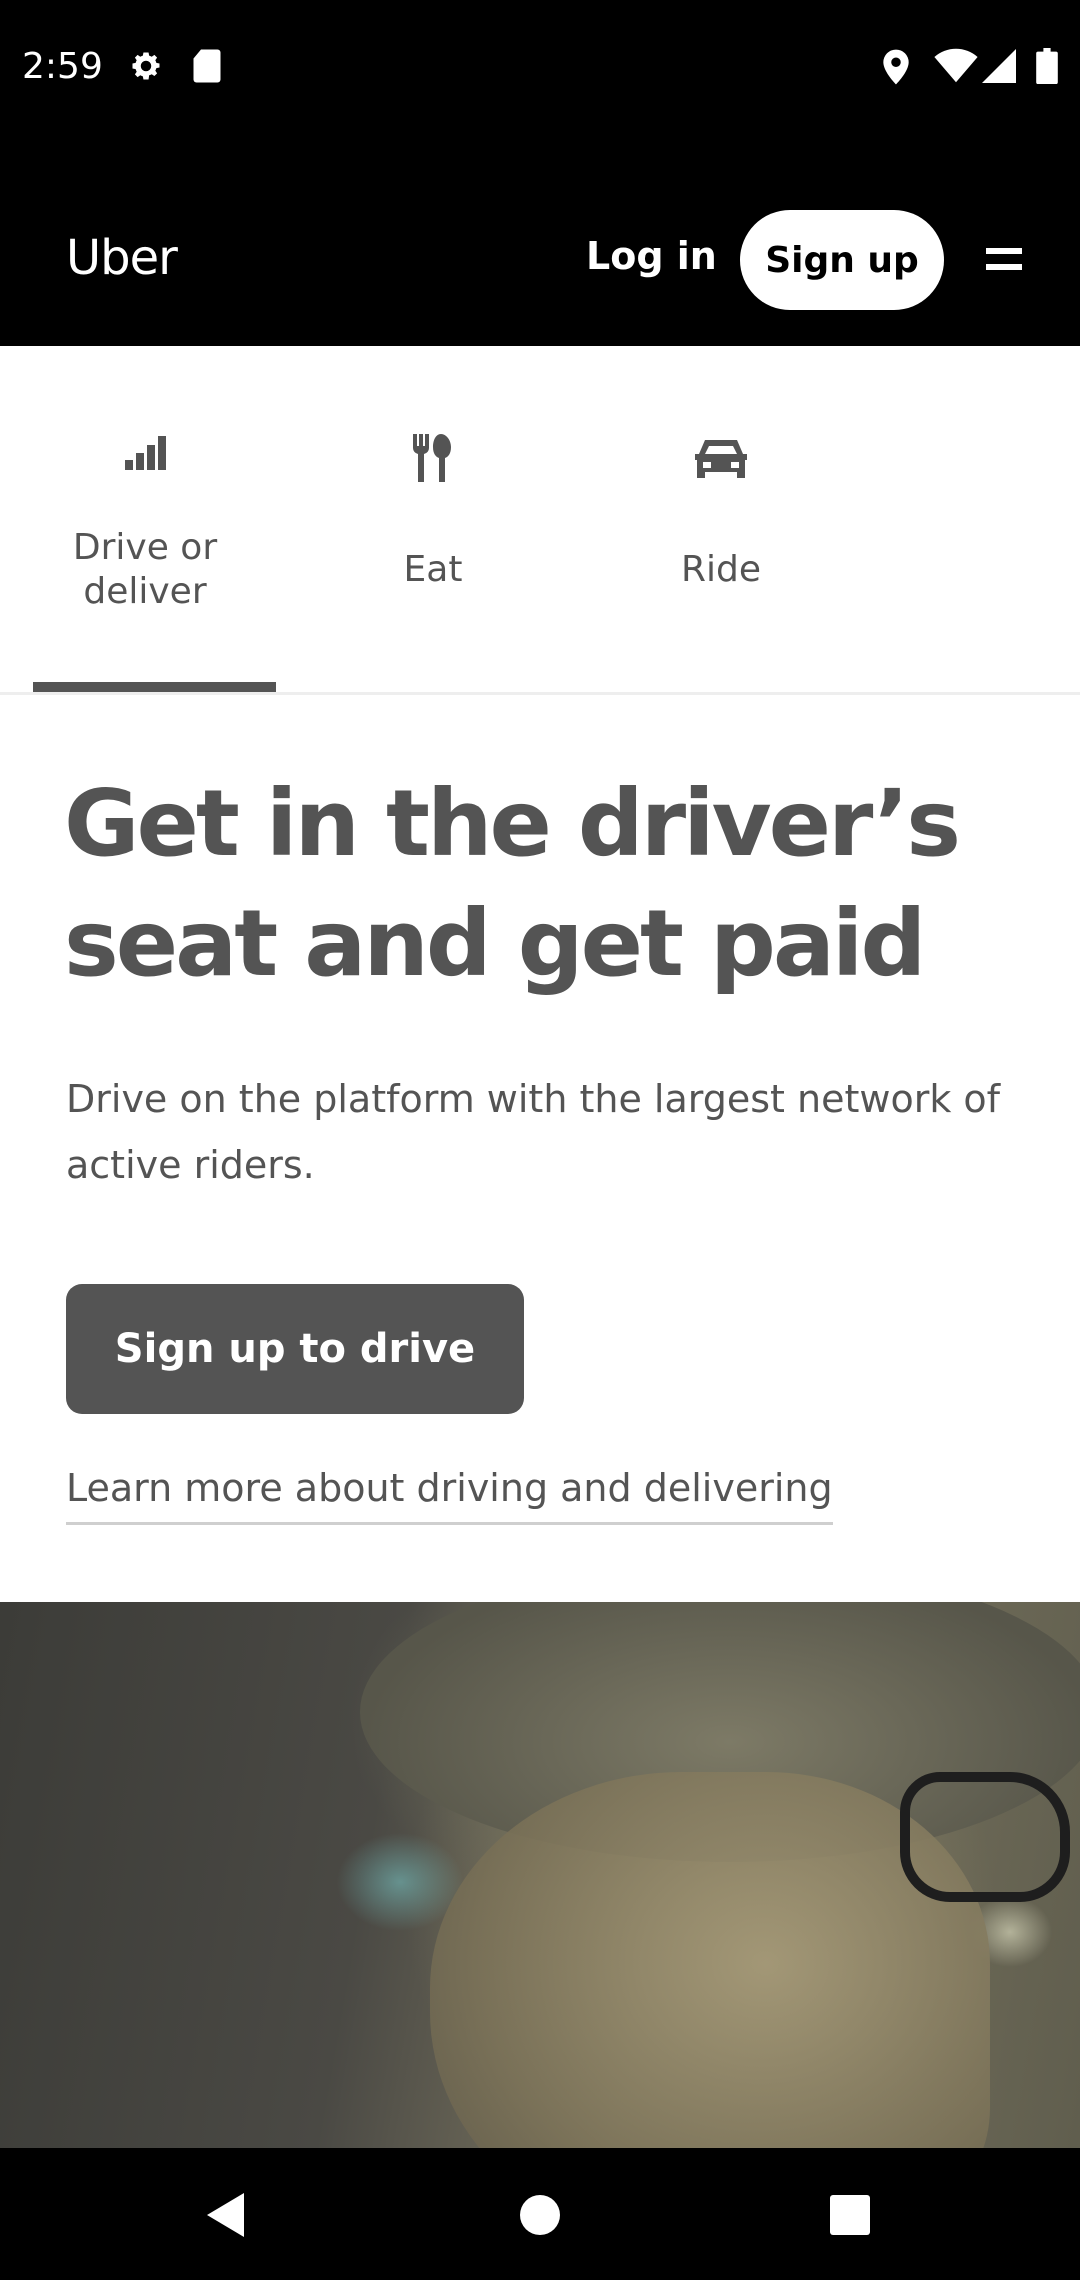 This screenshot has width=1080, height=2280. Describe the element at coordinates (651, 256) in the screenshot. I see `login-link: Log in` at that location.